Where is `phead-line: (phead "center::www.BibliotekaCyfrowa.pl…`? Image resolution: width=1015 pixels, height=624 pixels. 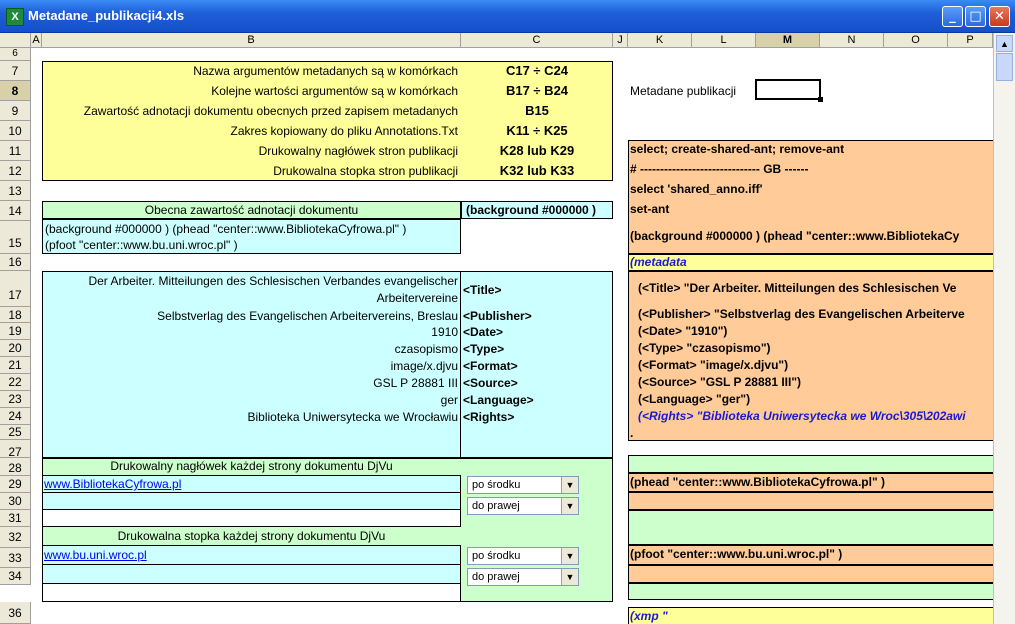
phead-line: (phead "center::www.BibliotekaCyfrowa.pl… is located at coordinates (757, 482).